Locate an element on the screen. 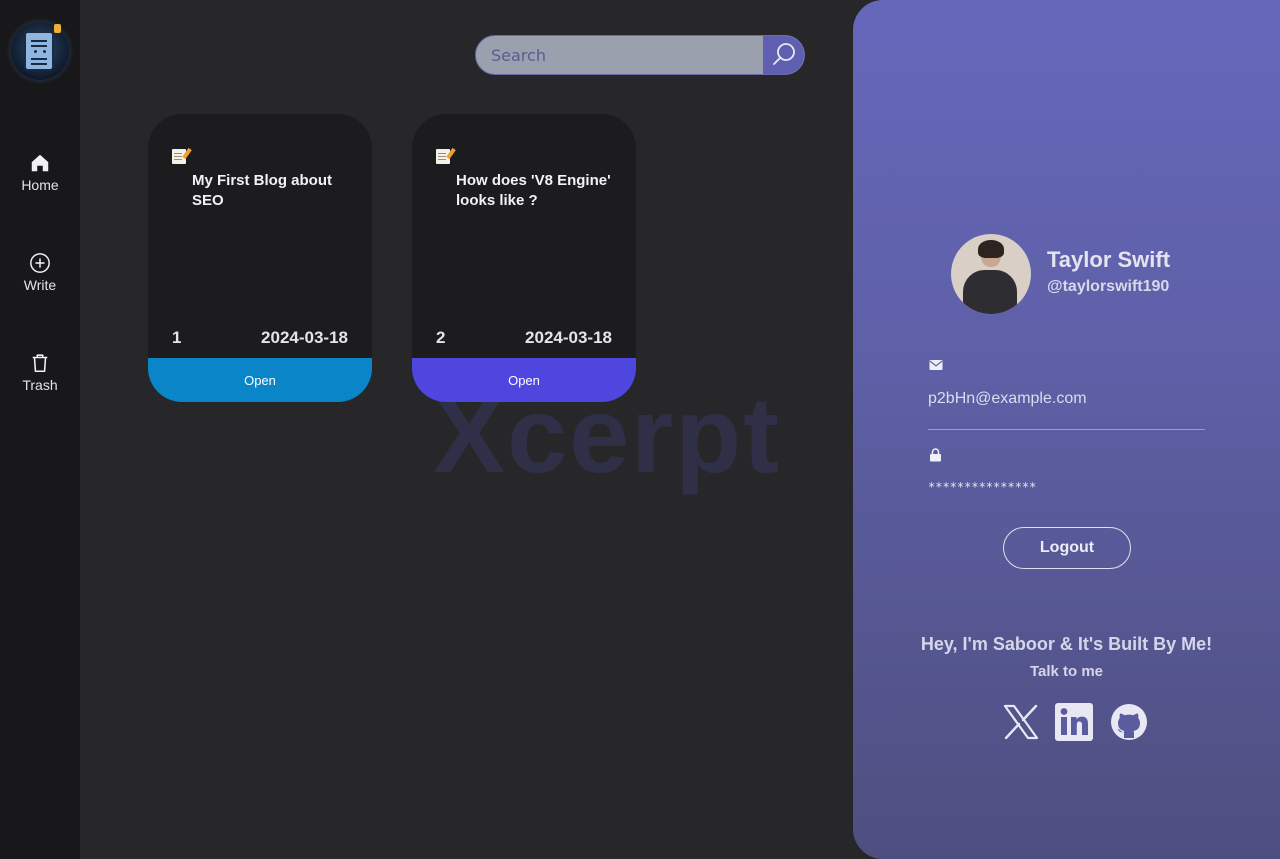 Image resolution: width=1280 pixels, height=859 pixels. profile-handle: @taylorswift190 is located at coordinates (1108, 286).